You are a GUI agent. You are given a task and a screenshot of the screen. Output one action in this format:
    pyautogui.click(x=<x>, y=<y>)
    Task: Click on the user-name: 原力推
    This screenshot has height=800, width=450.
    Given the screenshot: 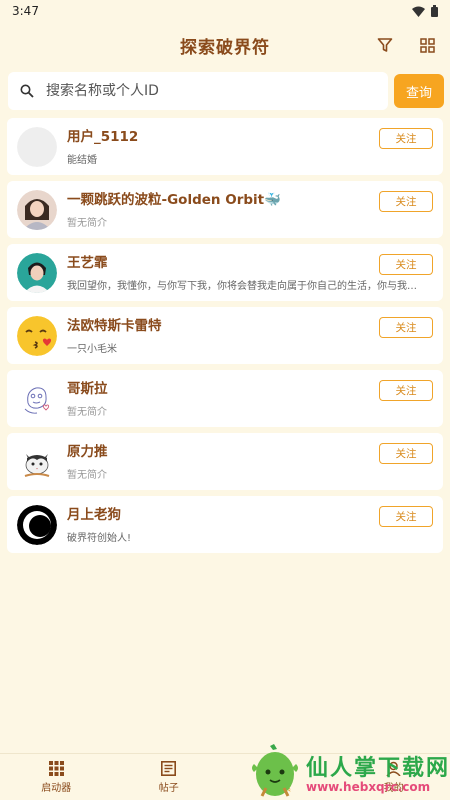 What is the action you would take?
    pyautogui.click(x=87, y=451)
    